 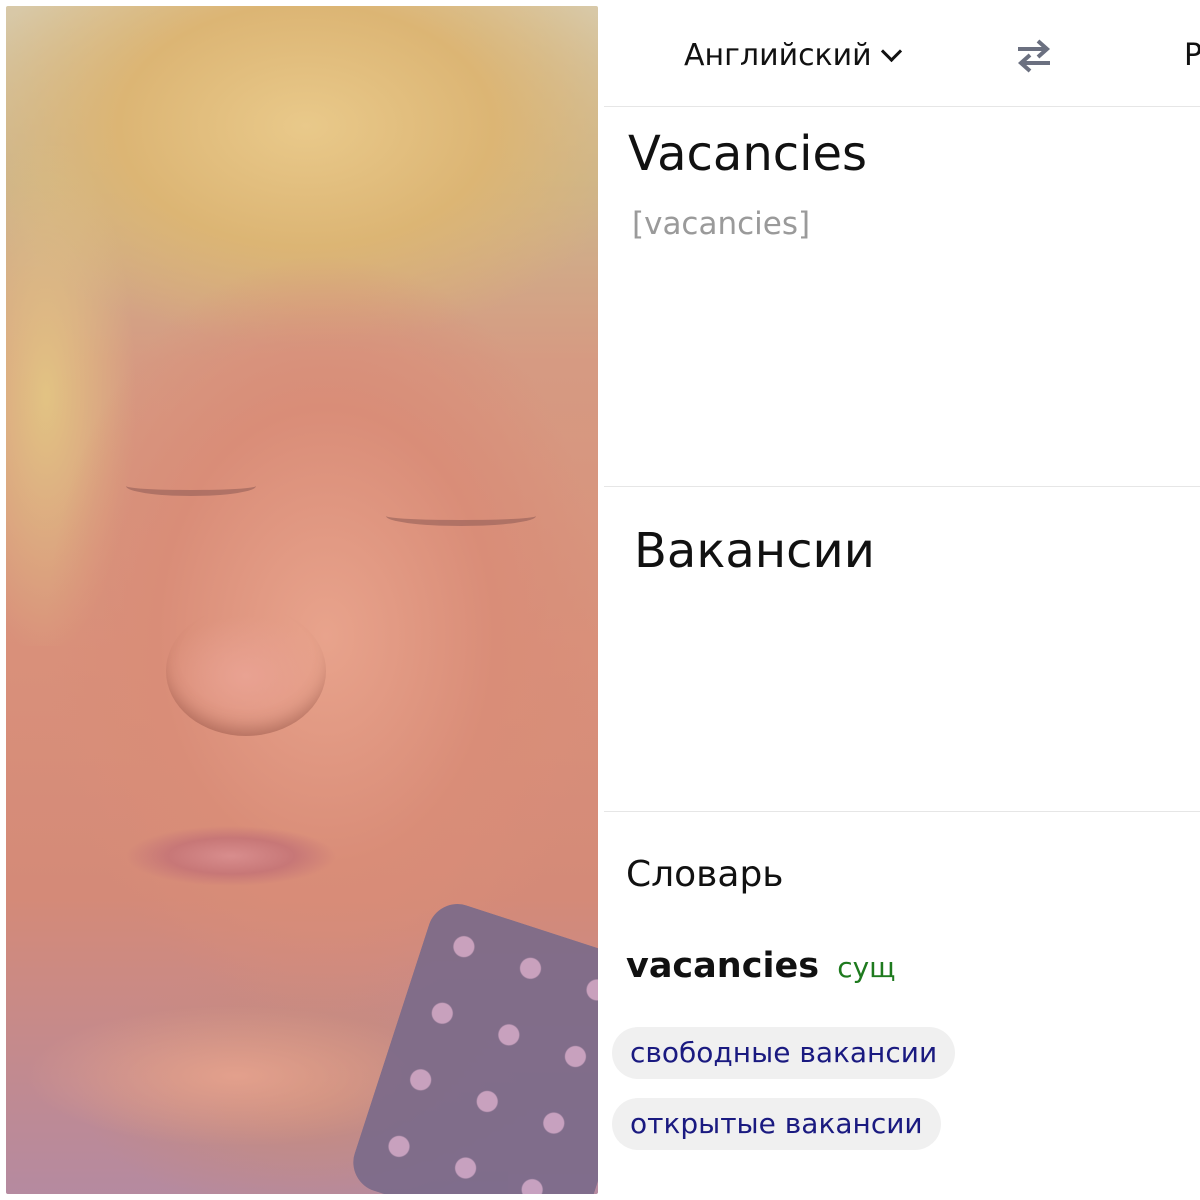 I want to click on part-of-speech-badge: сущ, so click(x=866, y=967).